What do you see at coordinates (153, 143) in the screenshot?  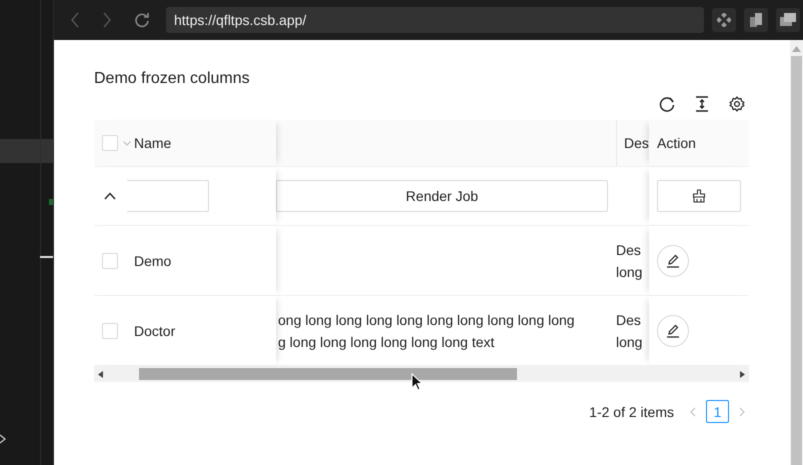 I see `column-header: Name` at bounding box center [153, 143].